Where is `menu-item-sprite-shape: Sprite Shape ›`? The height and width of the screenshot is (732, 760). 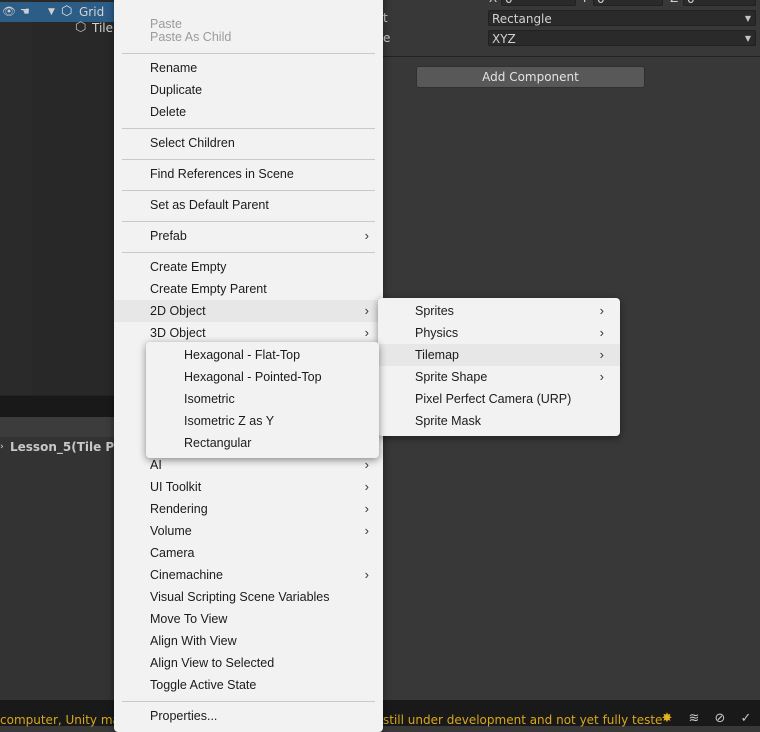
menu-item-sprite-shape: Sprite Shape › is located at coordinates (499, 377).